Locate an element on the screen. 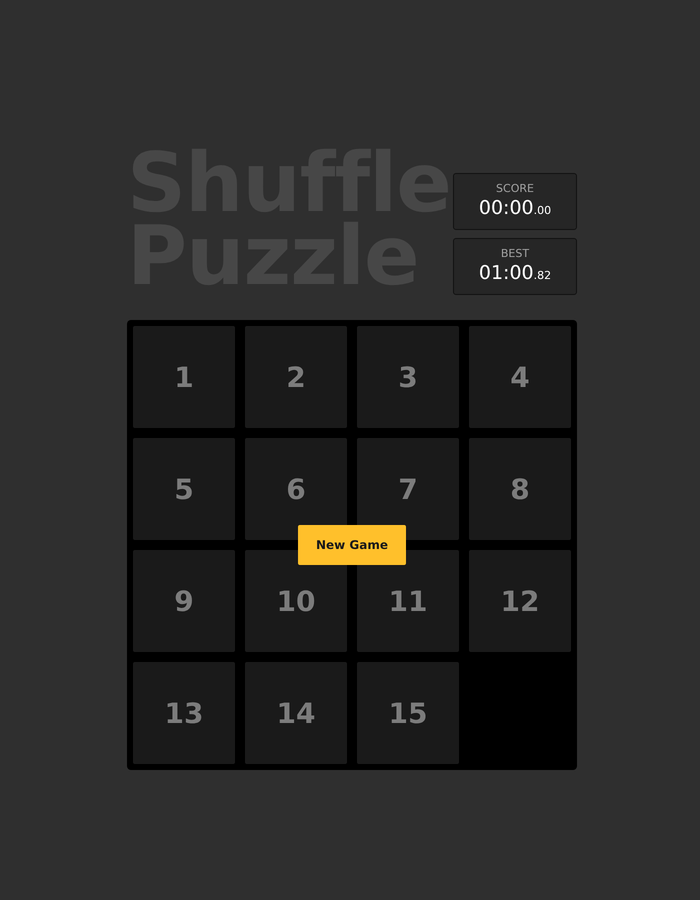 This screenshot has height=900, width=700. puzzle-tile: 7 is located at coordinates (408, 489).